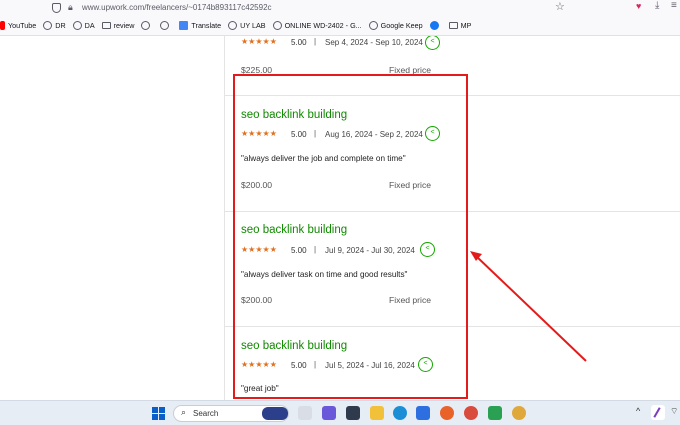 This screenshot has width=680, height=425. I want to click on task-view-icon, so click(305, 413).